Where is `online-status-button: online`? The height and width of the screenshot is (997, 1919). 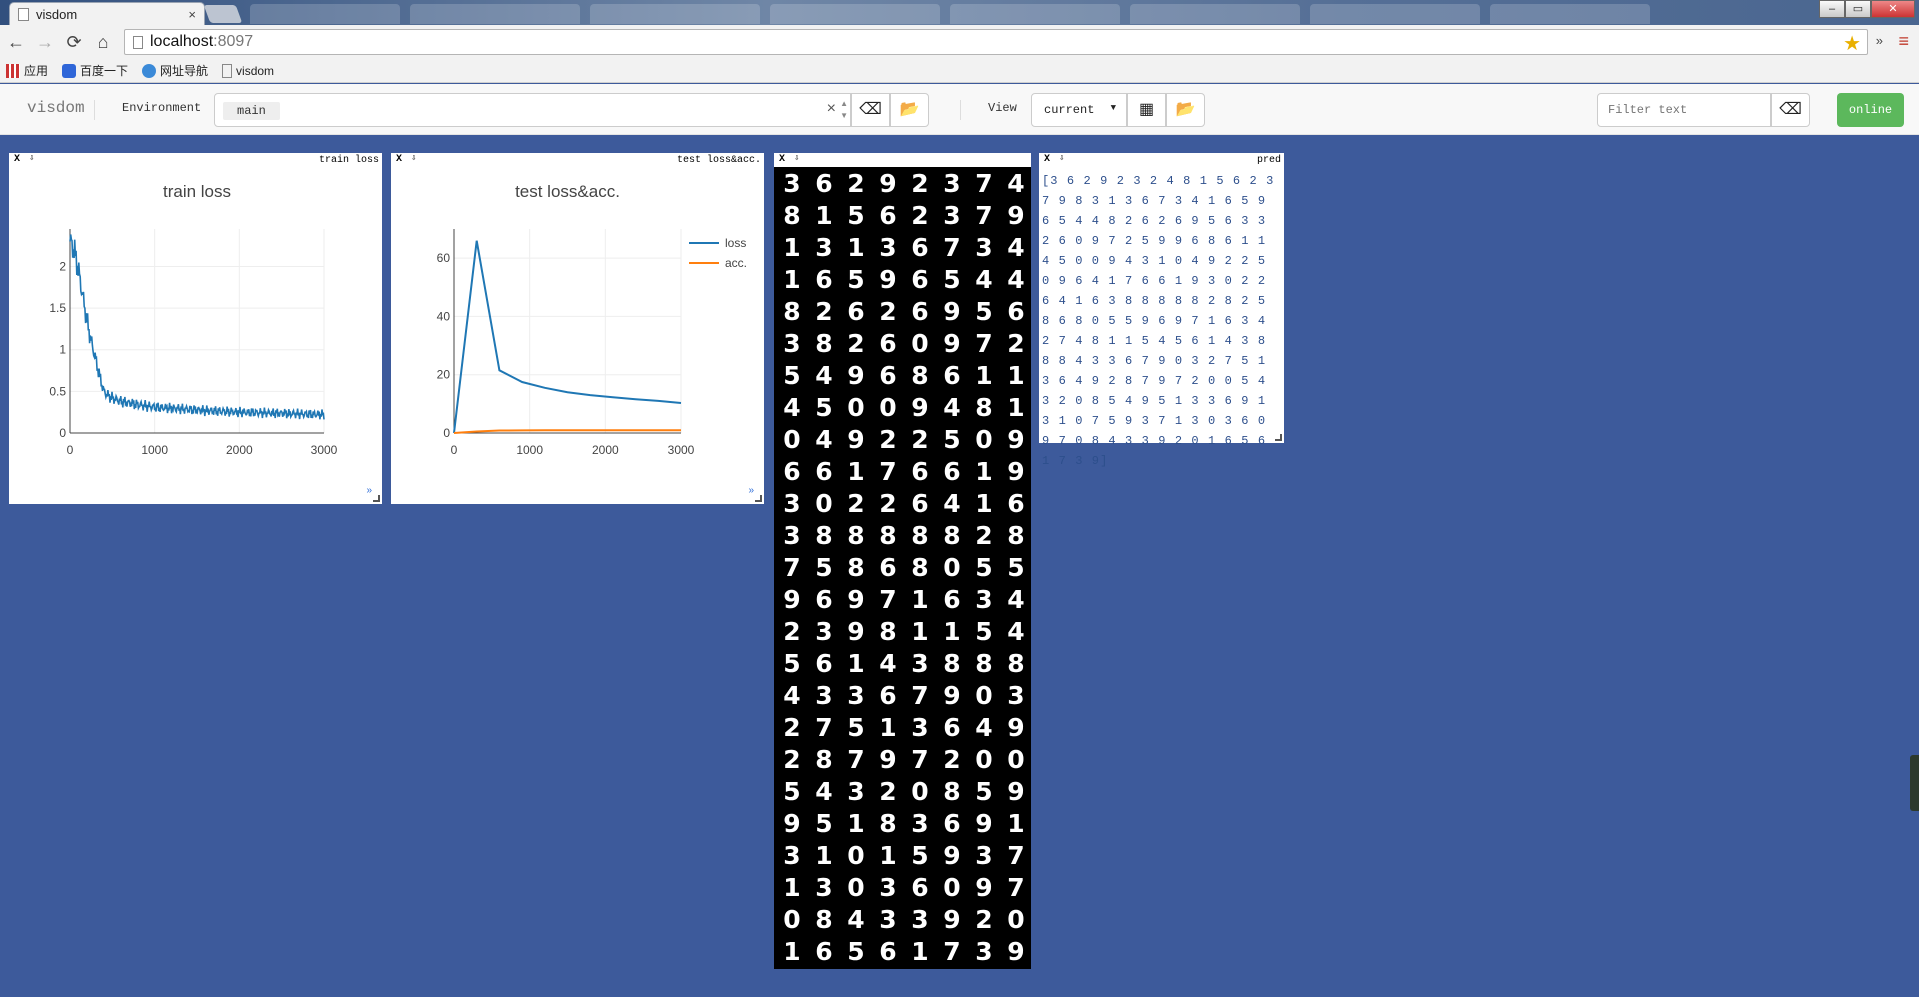
online-status-button: online is located at coordinates (1870, 110).